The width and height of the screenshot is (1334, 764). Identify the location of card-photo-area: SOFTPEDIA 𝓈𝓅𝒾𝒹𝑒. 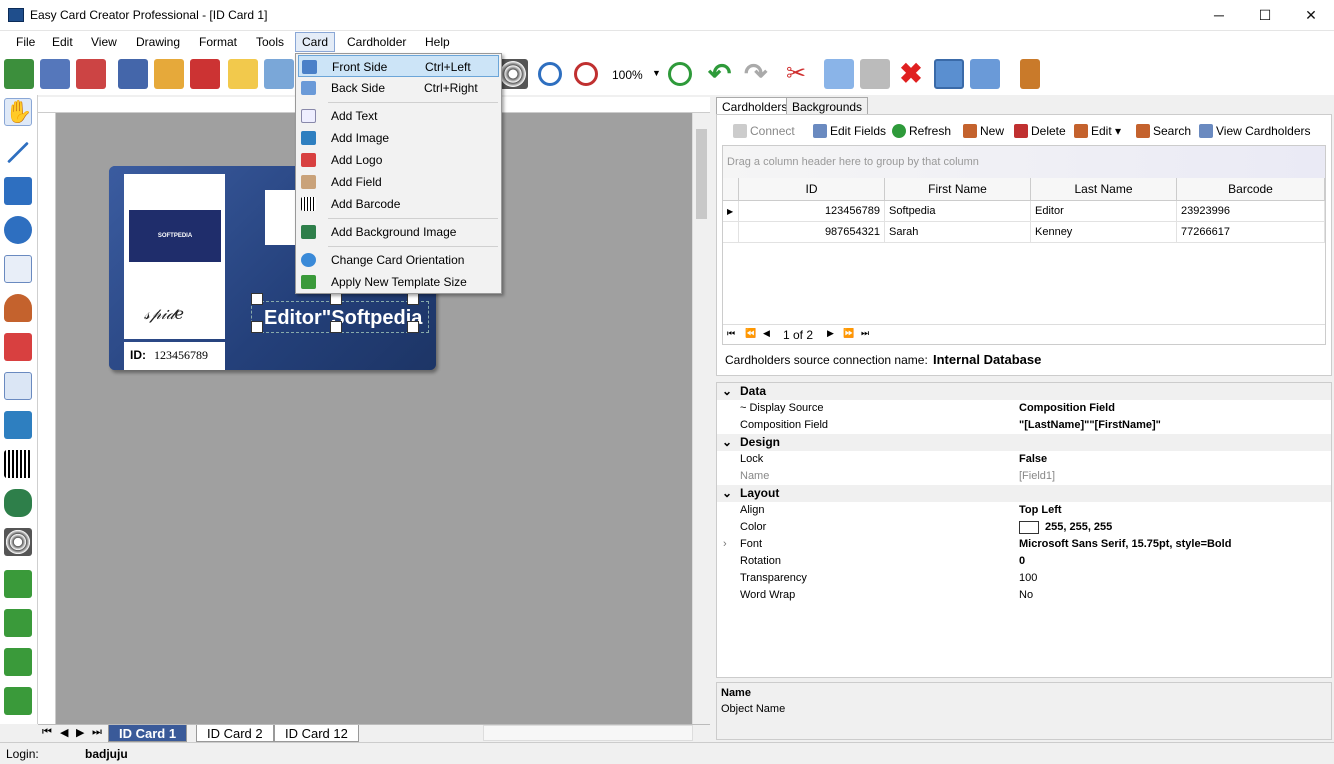
(174, 256).